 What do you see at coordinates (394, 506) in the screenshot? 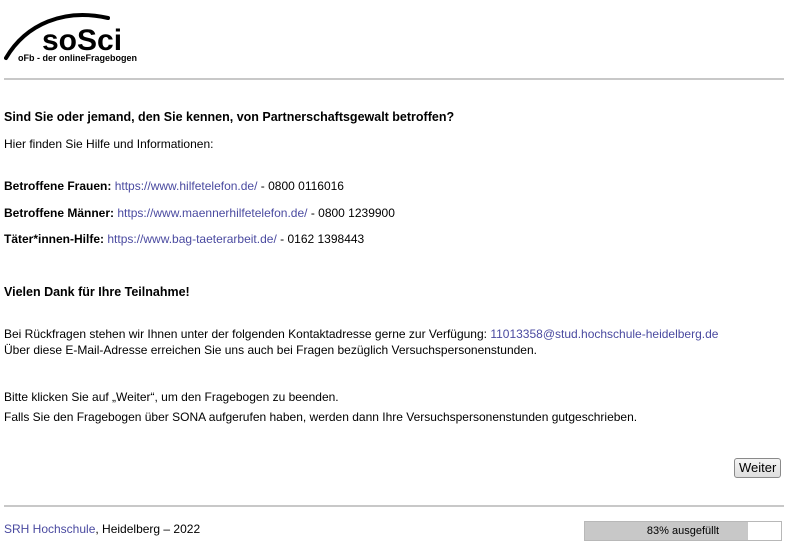
I see `footer-divider` at bounding box center [394, 506].